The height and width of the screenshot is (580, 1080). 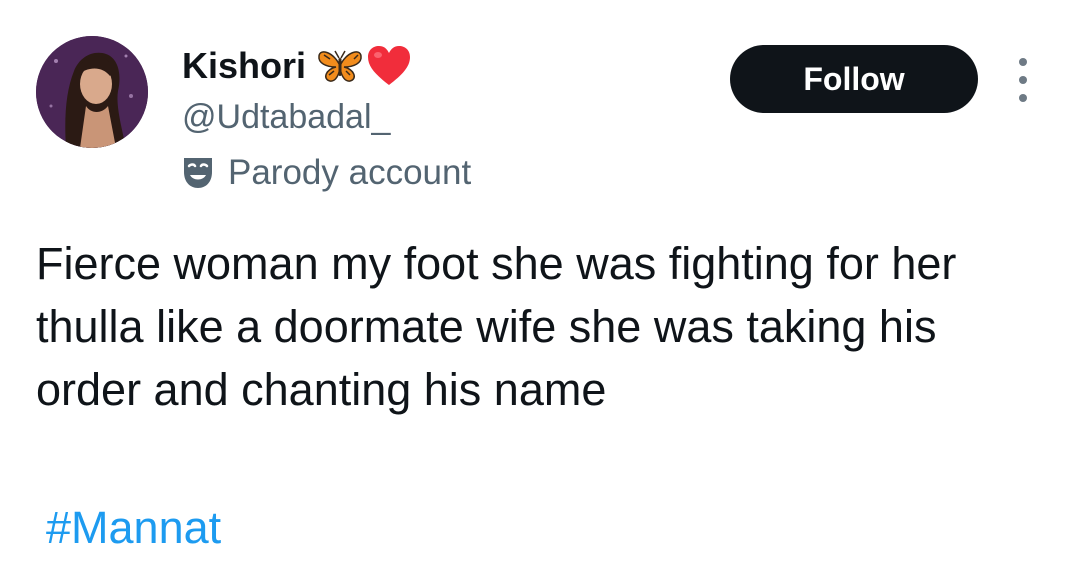 What do you see at coordinates (854, 79) in the screenshot?
I see `follow-button: Follow` at bounding box center [854, 79].